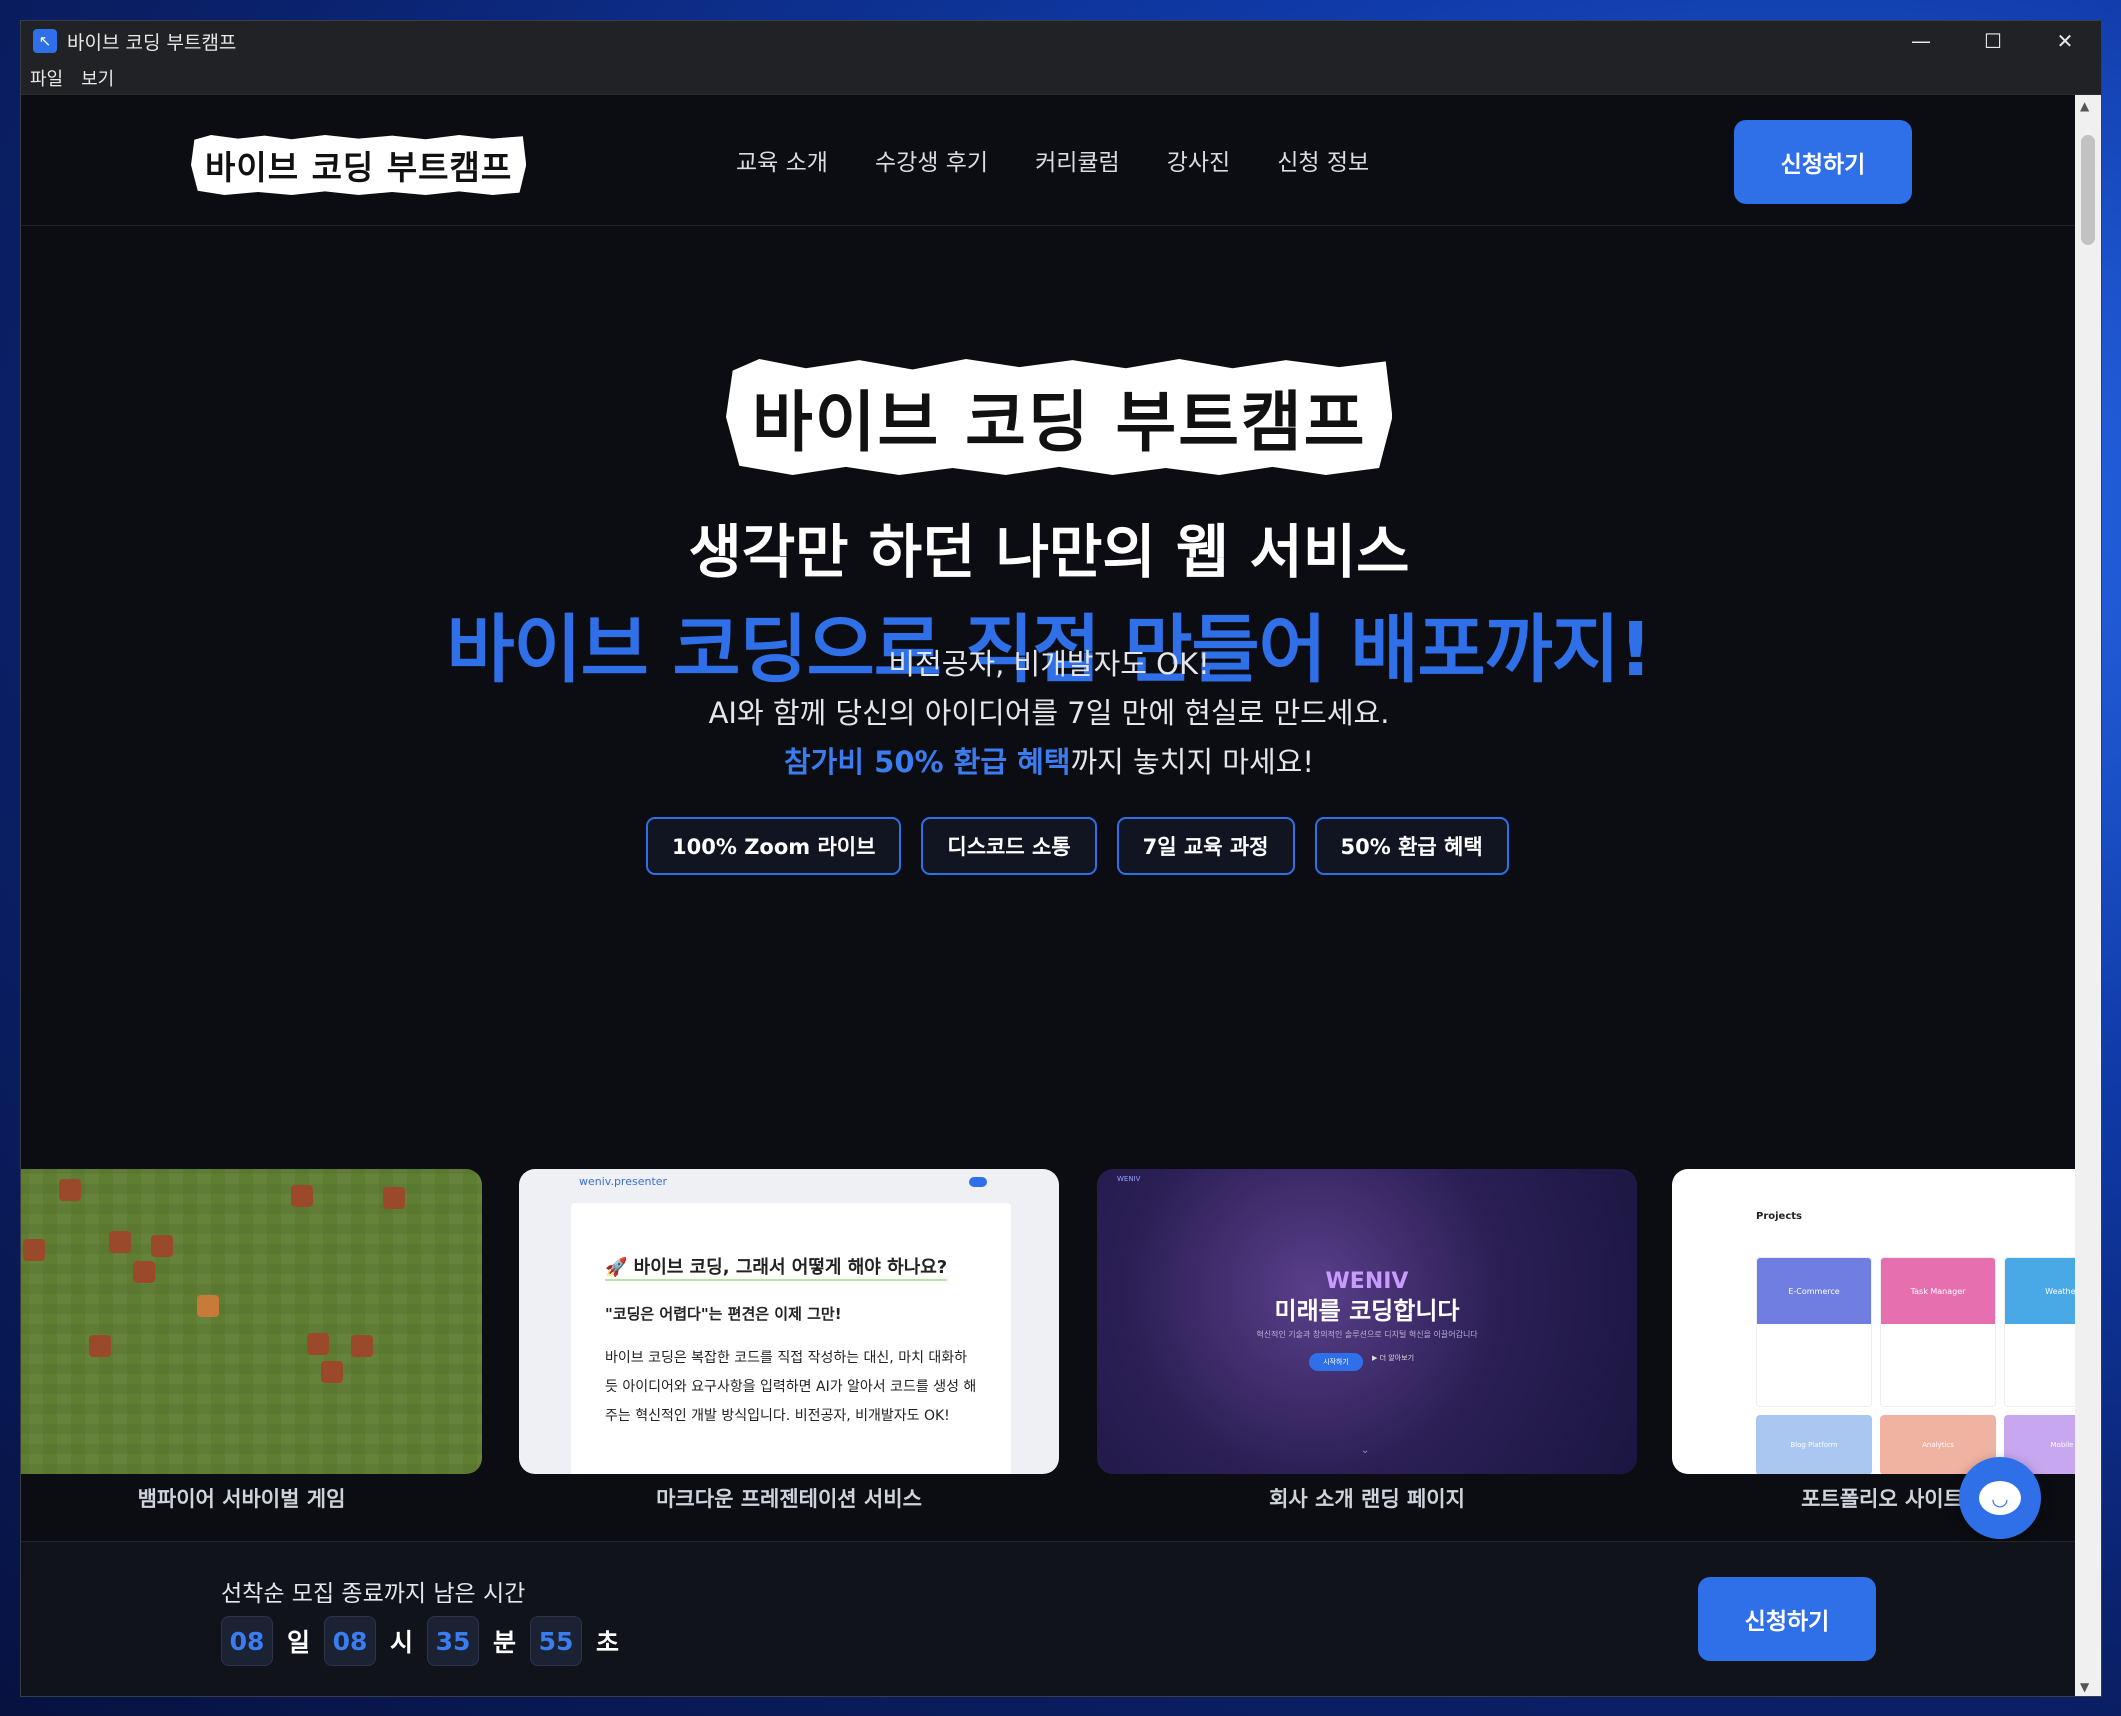  What do you see at coordinates (2088, 895) in the screenshot?
I see `vertical-scrollbar: ▲ ▼` at bounding box center [2088, 895].